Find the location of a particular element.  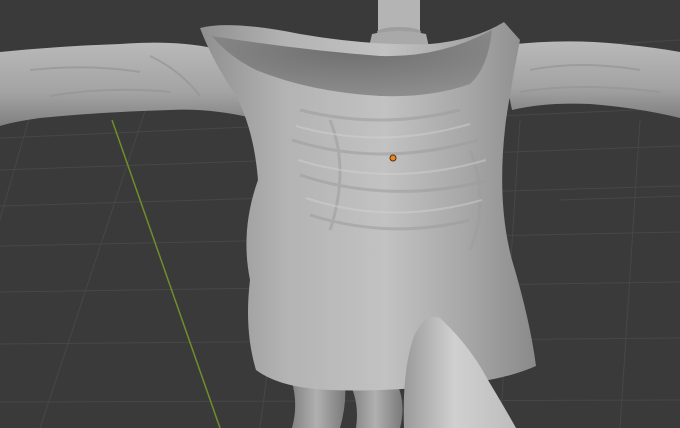

object-origin-icon is located at coordinates (393, 158).